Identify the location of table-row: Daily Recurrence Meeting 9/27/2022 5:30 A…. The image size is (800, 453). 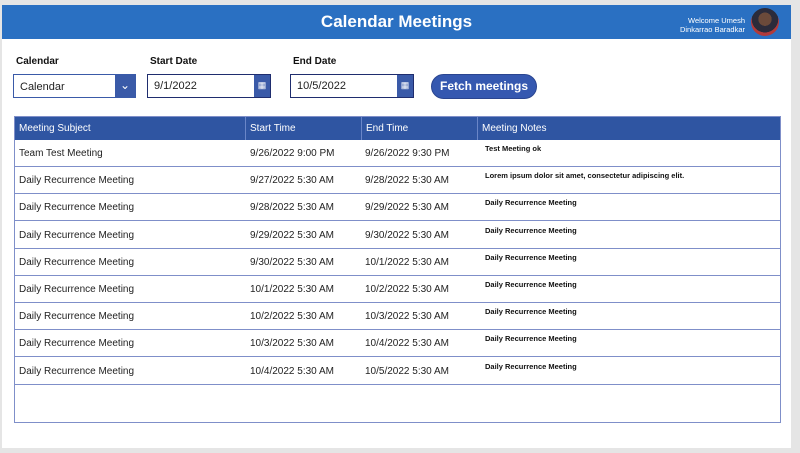
(397, 181).